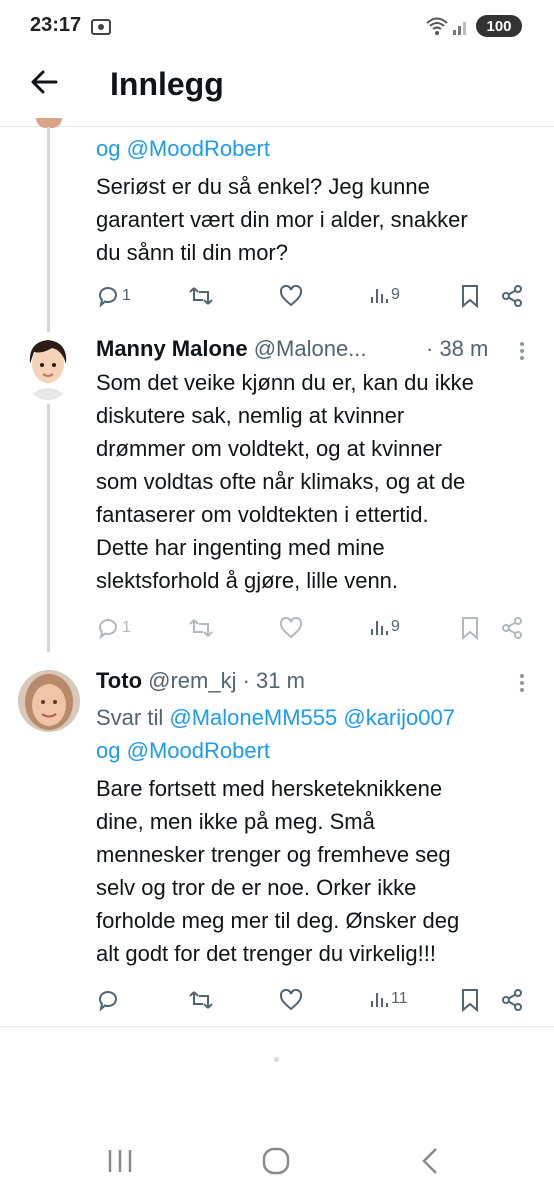  What do you see at coordinates (262, 514) in the screenshot?
I see `tweet-line: fantaserer om voldtekten i ettertid.` at bounding box center [262, 514].